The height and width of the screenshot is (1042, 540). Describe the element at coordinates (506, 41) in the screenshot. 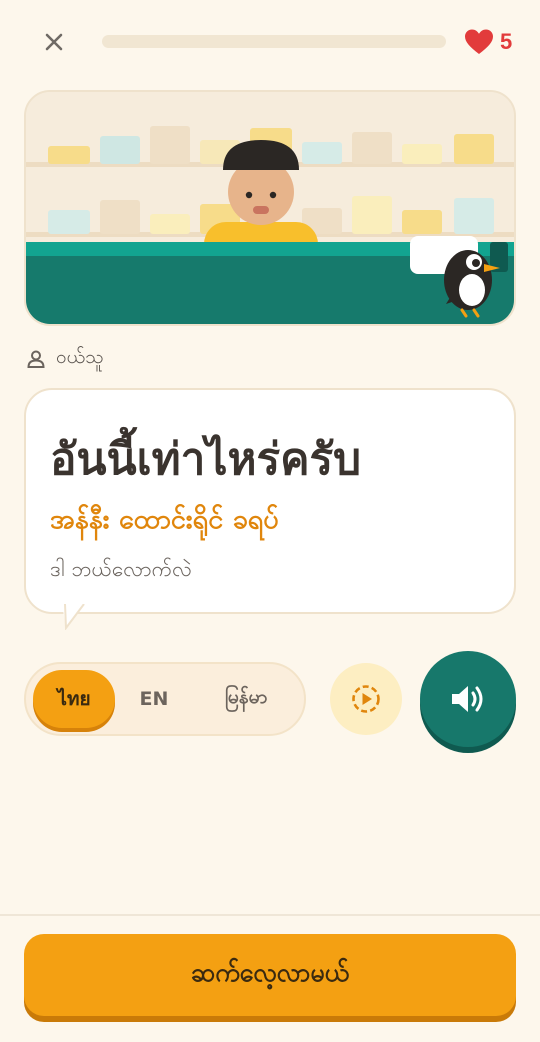

I see `lives-count: 5` at that location.